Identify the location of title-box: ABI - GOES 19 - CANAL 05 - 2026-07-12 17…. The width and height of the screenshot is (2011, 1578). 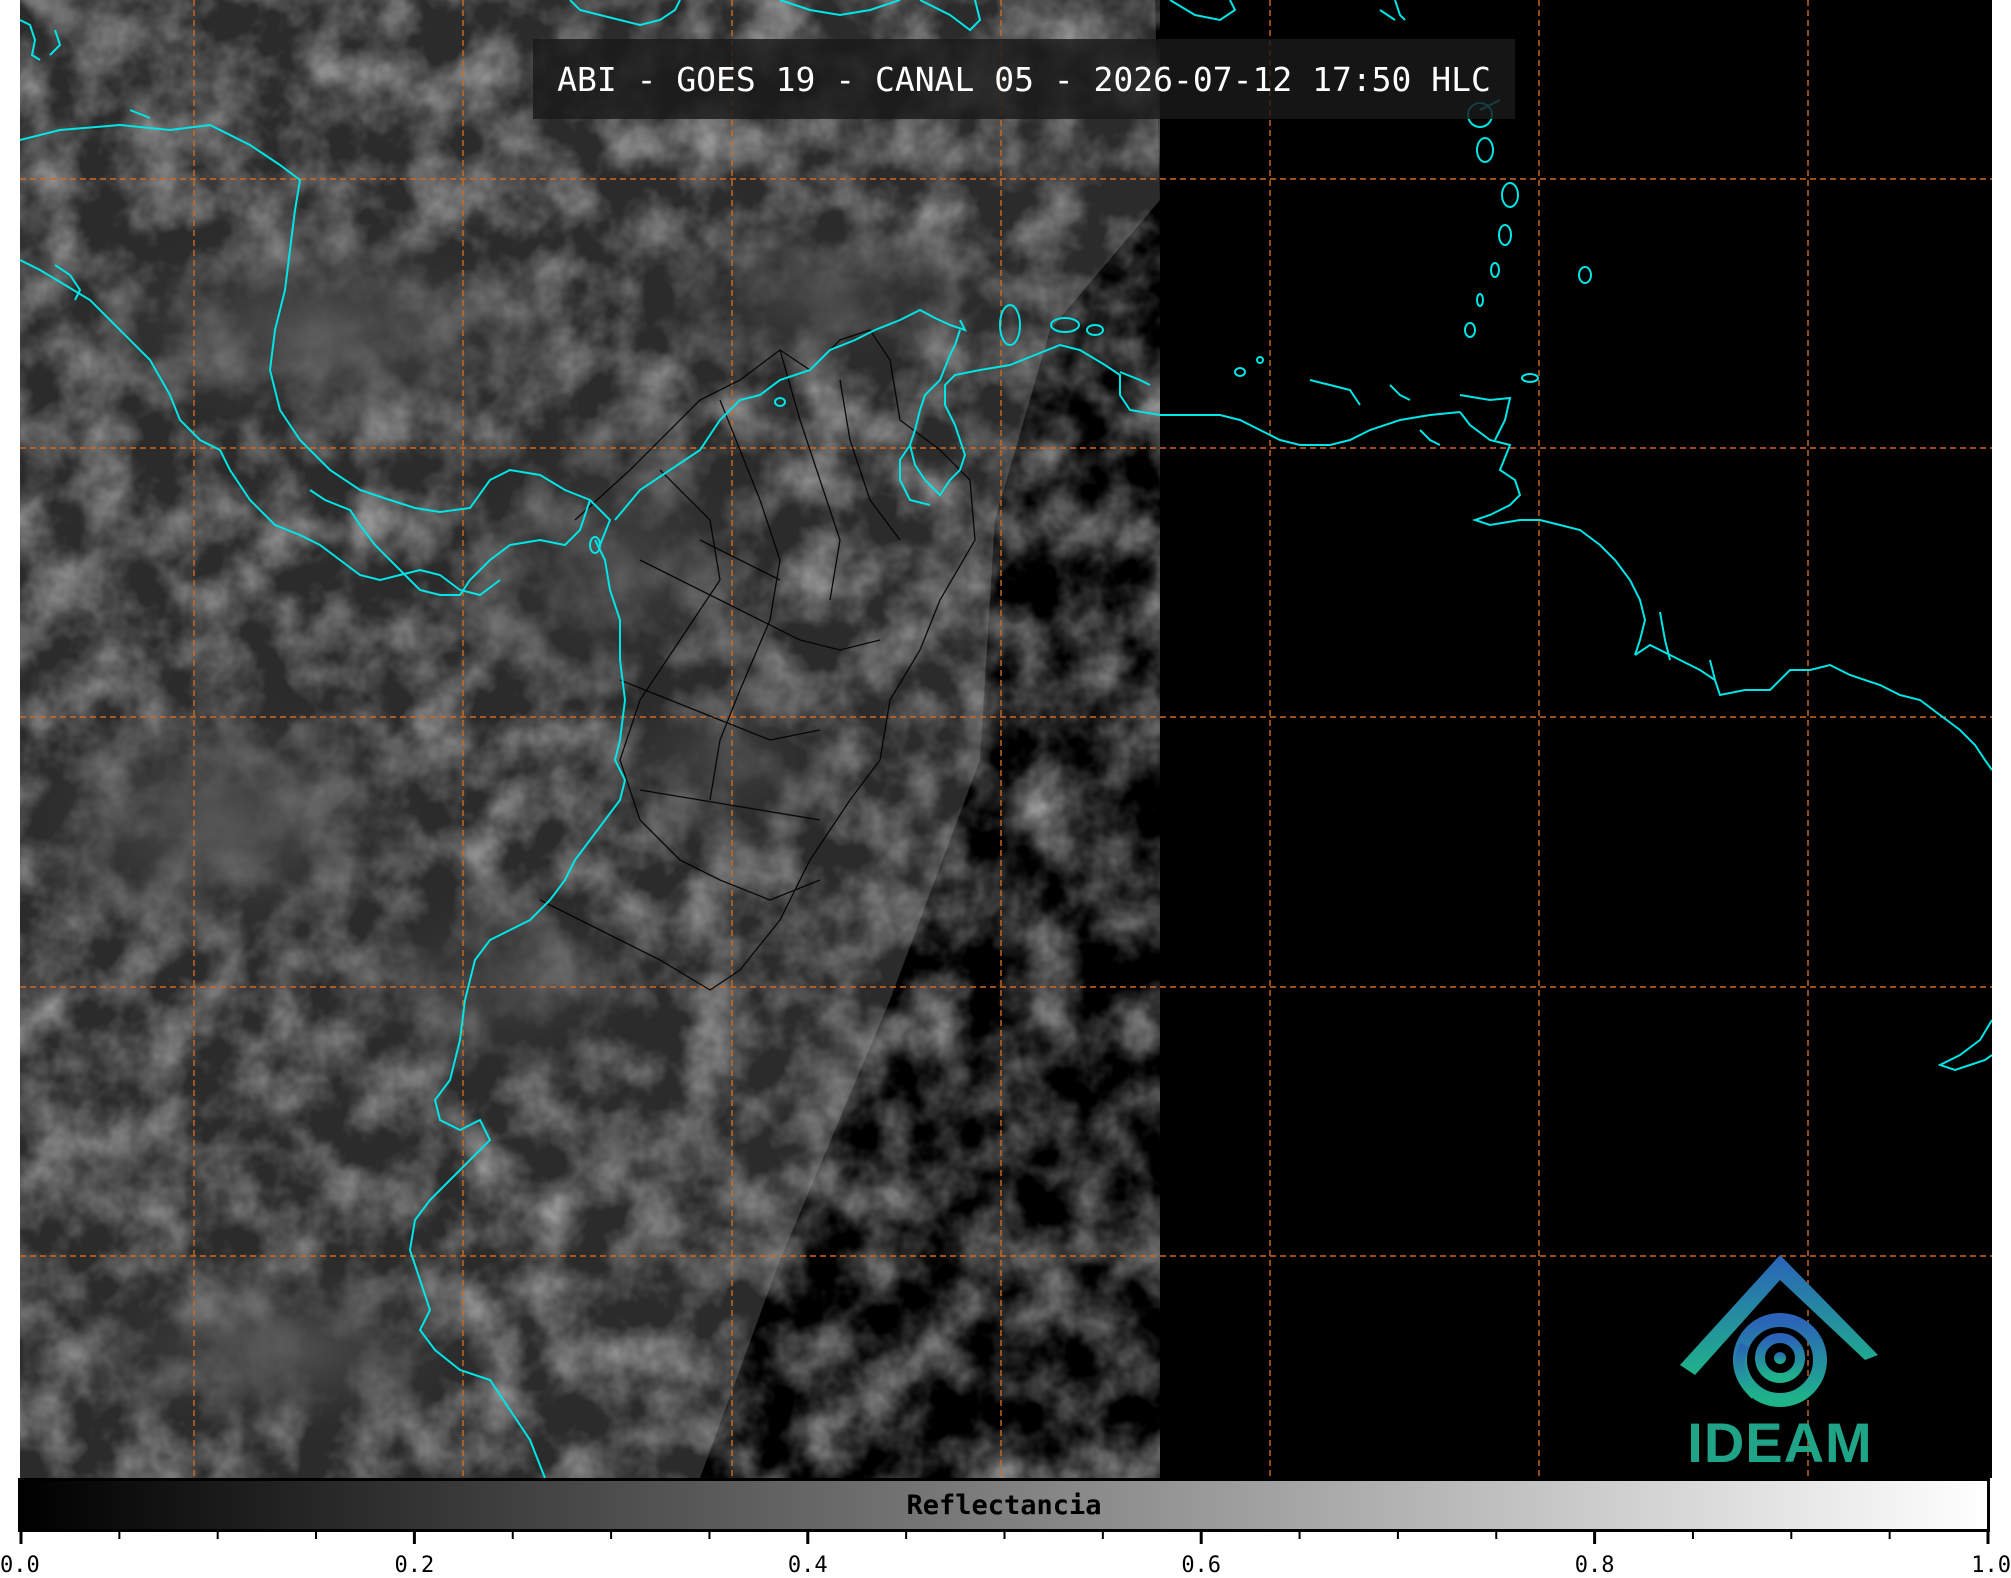
(1024, 79).